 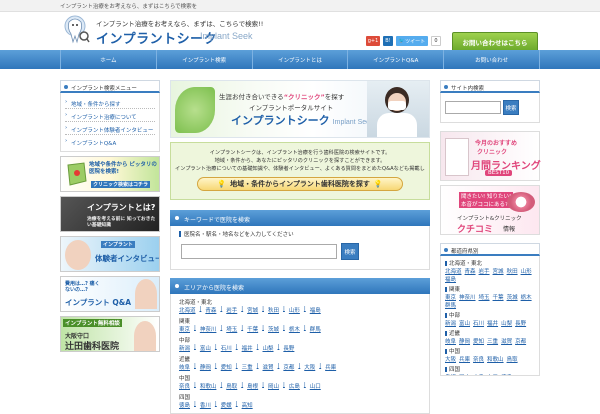 What do you see at coordinates (464, 323) in the screenshot?
I see `pref-link: 富山` at bounding box center [464, 323].